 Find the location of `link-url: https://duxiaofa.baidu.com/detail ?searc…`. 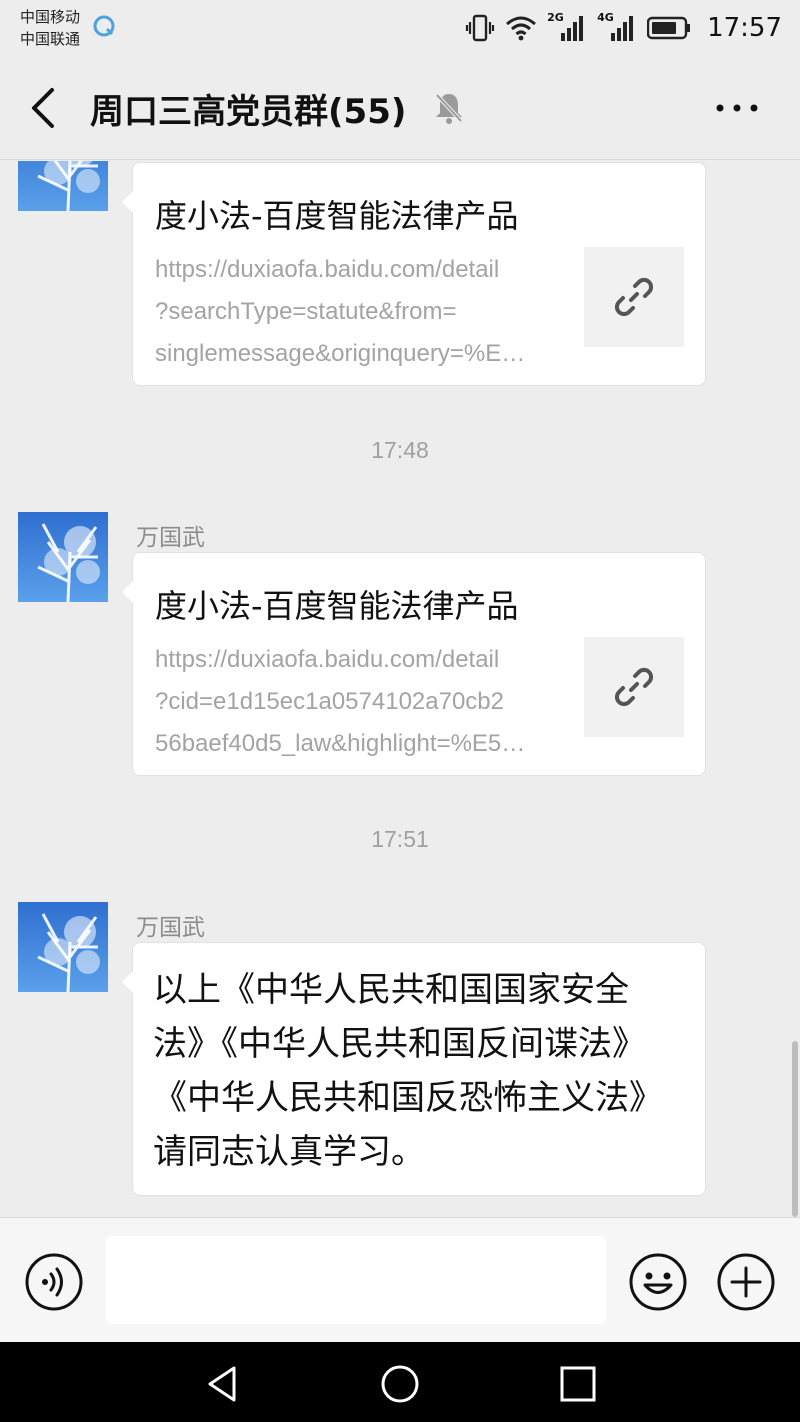

link-url: https://duxiaofa.baidu.com/detail ?searc… is located at coordinates (360, 312).